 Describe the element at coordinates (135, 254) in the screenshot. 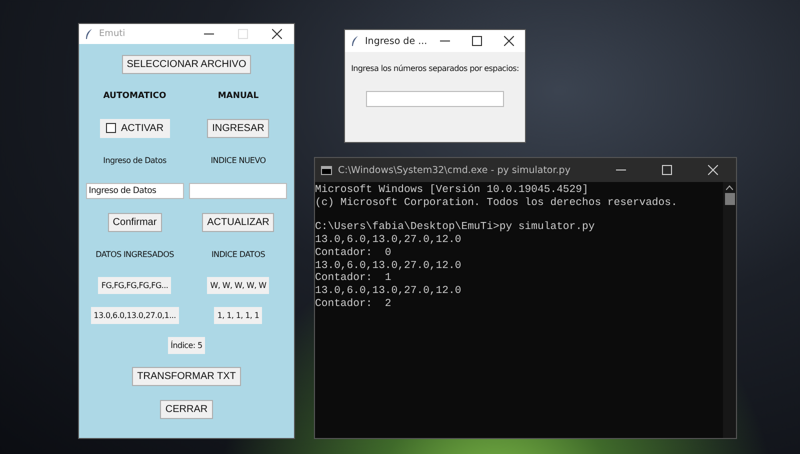

I see `list-heading: DATOS INGRESADOS` at that location.